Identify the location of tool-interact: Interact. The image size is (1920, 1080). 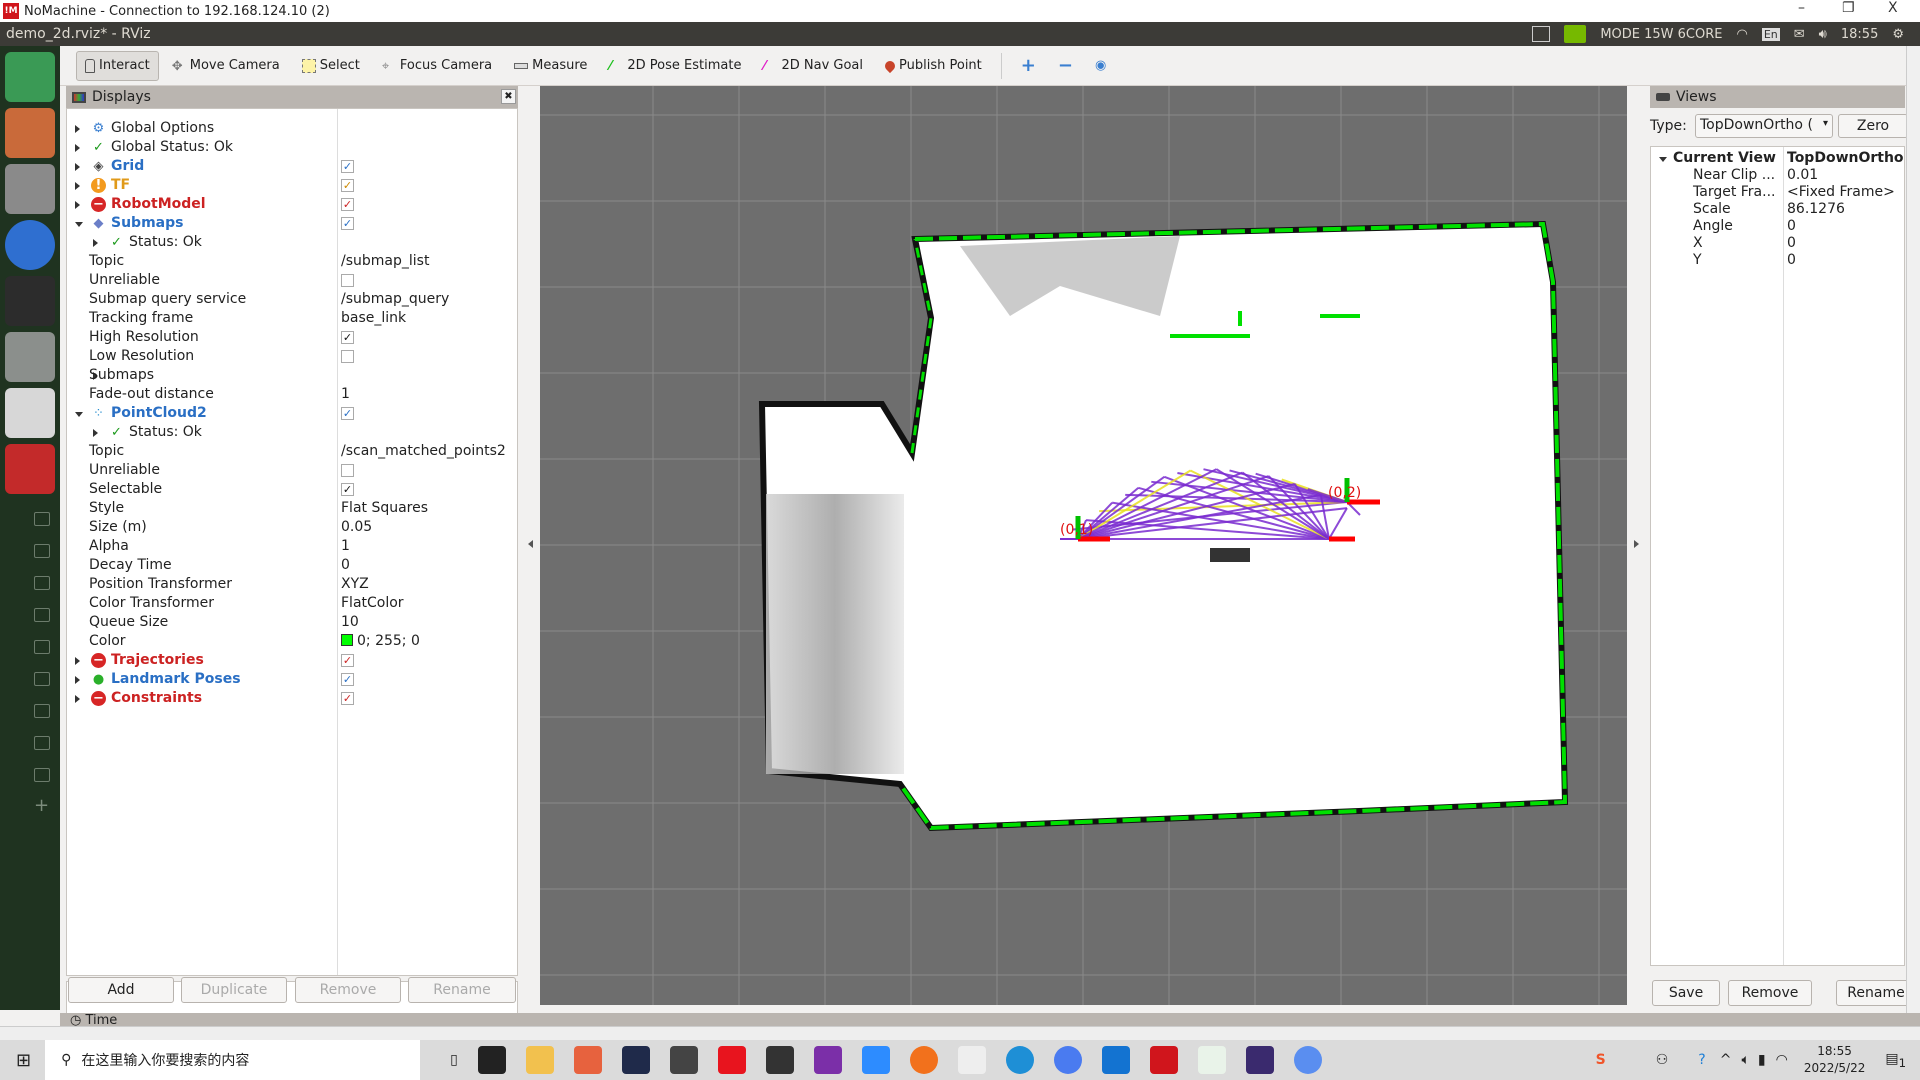
(117, 65).